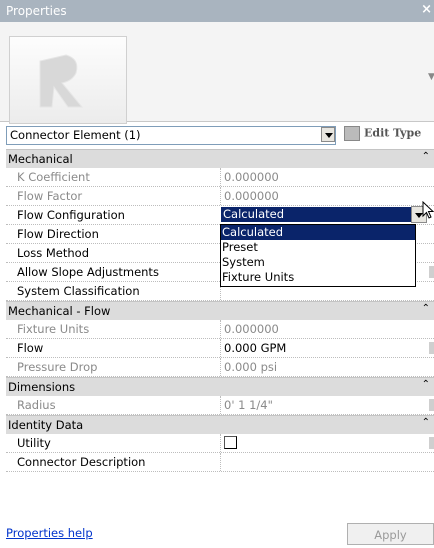  What do you see at coordinates (220, 215) in the screenshot?
I see `property-row: Flow Configuration Calculated` at bounding box center [220, 215].